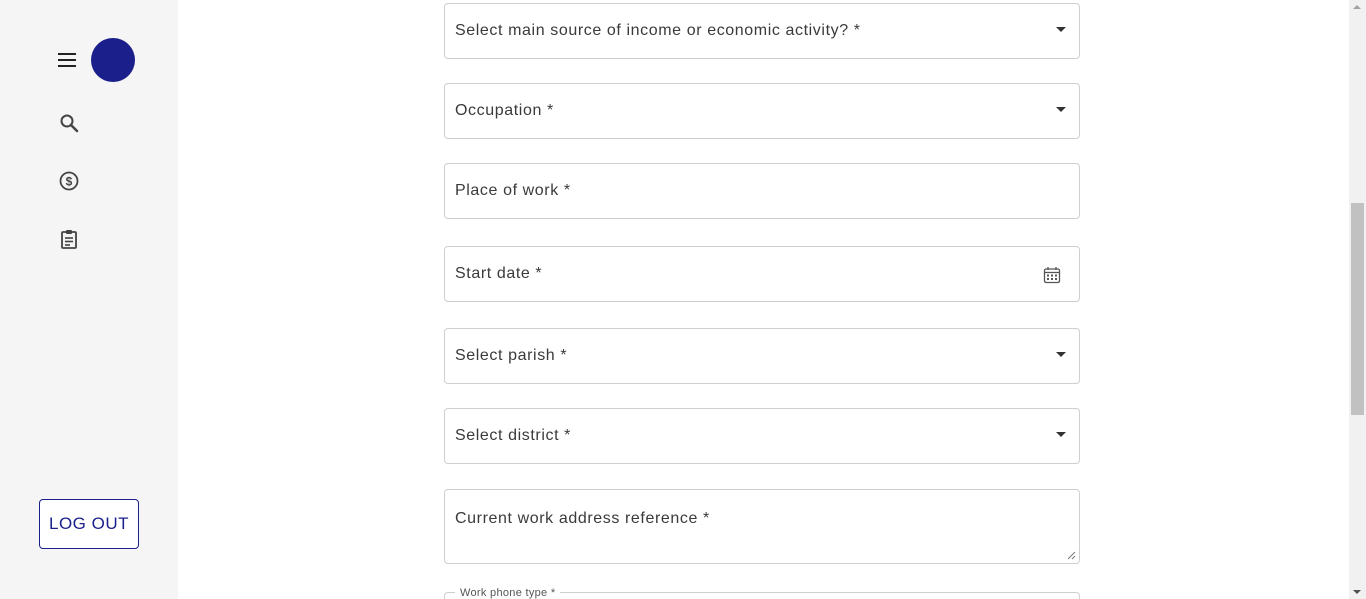  What do you see at coordinates (89, 299) in the screenshot?
I see `sidebar: $ LOG OUT` at bounding box center [89, 299].